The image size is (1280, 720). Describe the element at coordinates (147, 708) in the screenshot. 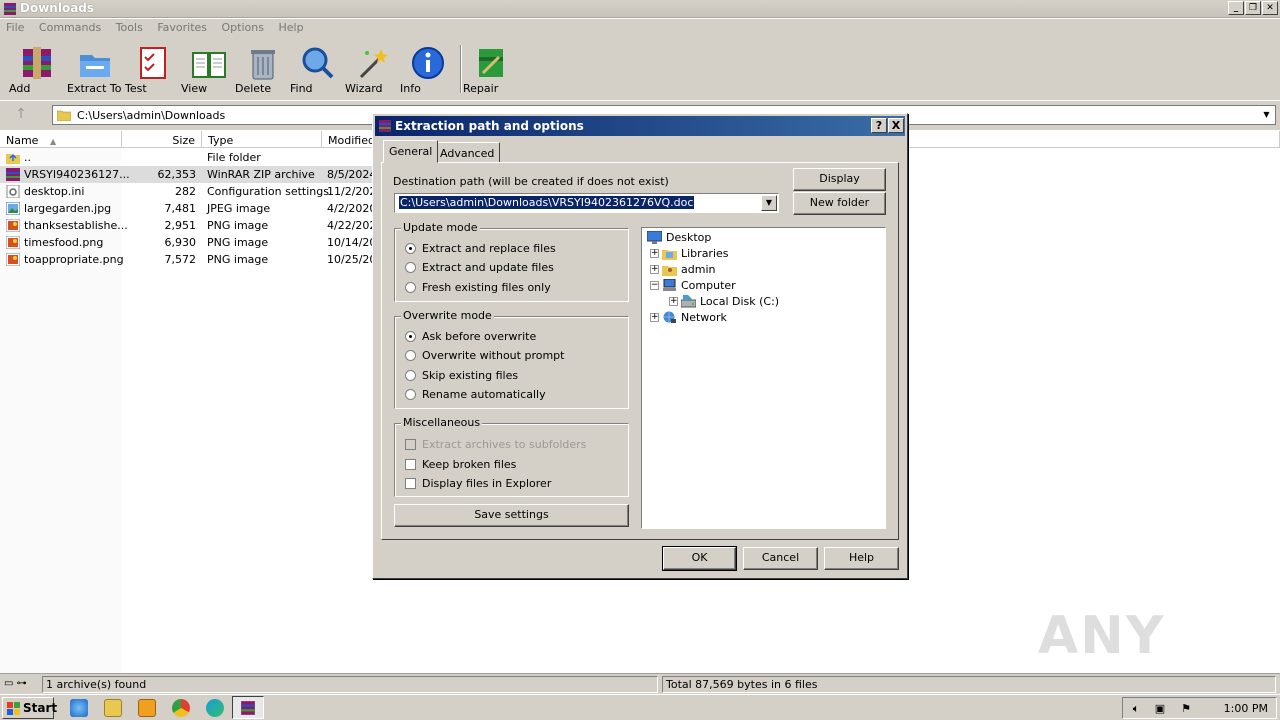

I see `media-player-icon` at that location.